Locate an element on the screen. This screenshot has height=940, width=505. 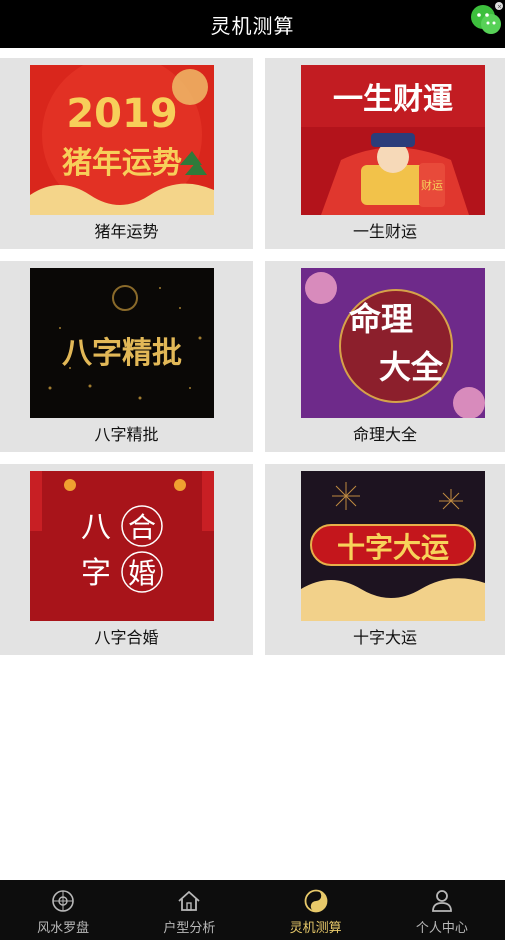
art-title-text-1: 命理 is located at coordinates (381, 319).